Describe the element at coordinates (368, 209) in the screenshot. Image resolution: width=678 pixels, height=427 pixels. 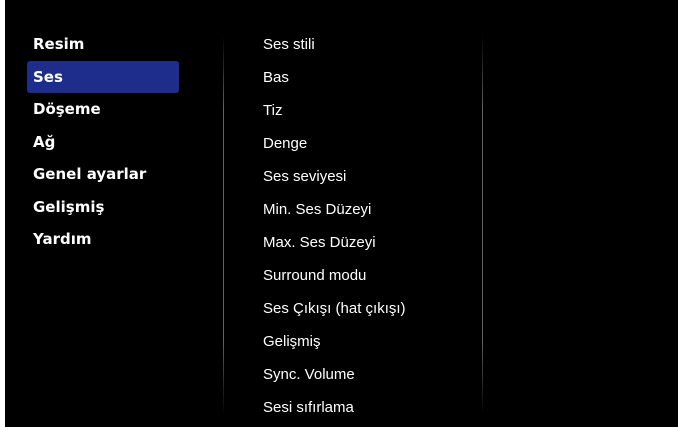
I see `sound-item-min-ses-duzeyi: Min. Ses Düzeyi` at that location.